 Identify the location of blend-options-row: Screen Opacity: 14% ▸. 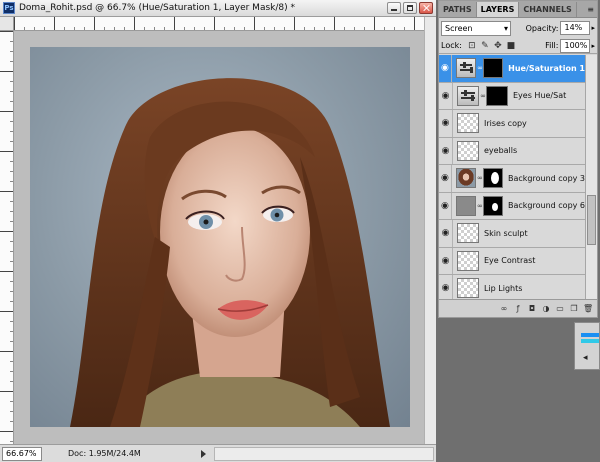
(518, 28).